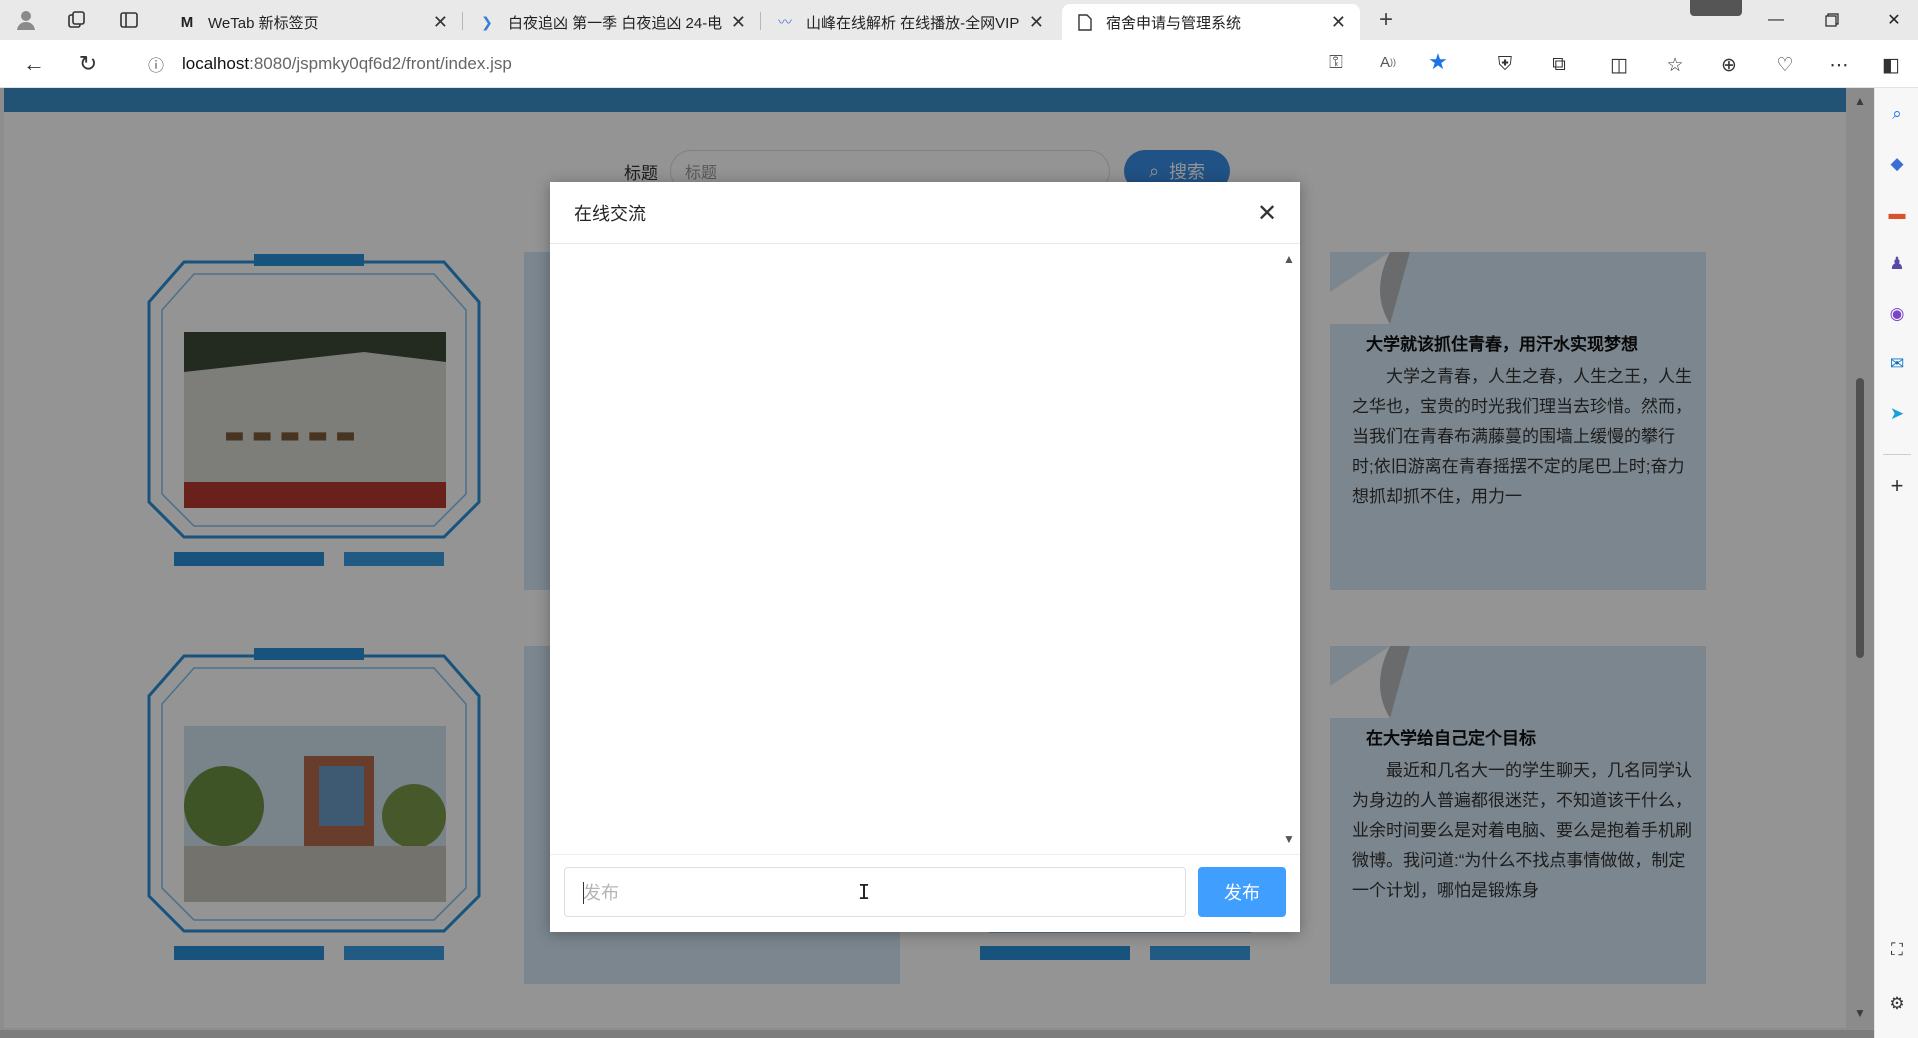 The image size is (1918, 1038). What do you see at coordinates (1894, 20) in the screenshot?
I see `close-window-icon: ✕` at bounding box center [1894, 20].